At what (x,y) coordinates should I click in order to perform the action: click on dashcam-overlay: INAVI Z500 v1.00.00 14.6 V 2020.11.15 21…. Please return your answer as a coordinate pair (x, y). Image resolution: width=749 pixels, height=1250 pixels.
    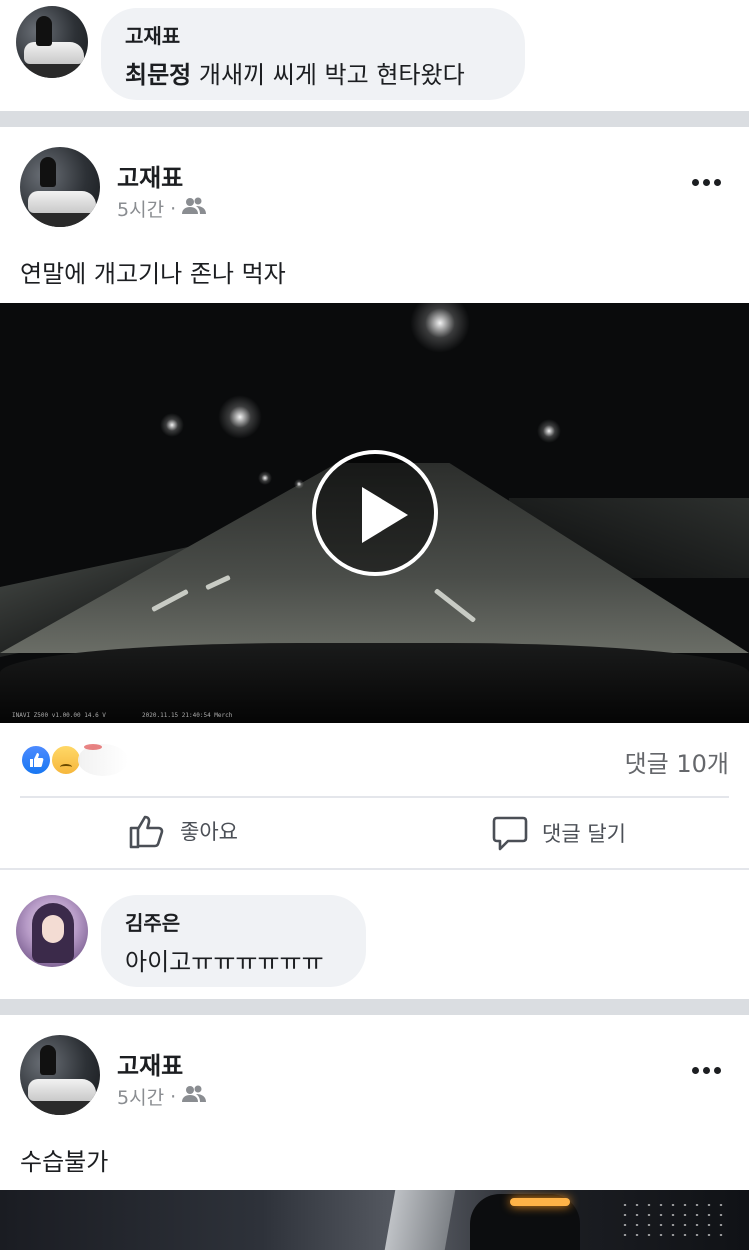
    Looking at the image, I should click on (122, 715).